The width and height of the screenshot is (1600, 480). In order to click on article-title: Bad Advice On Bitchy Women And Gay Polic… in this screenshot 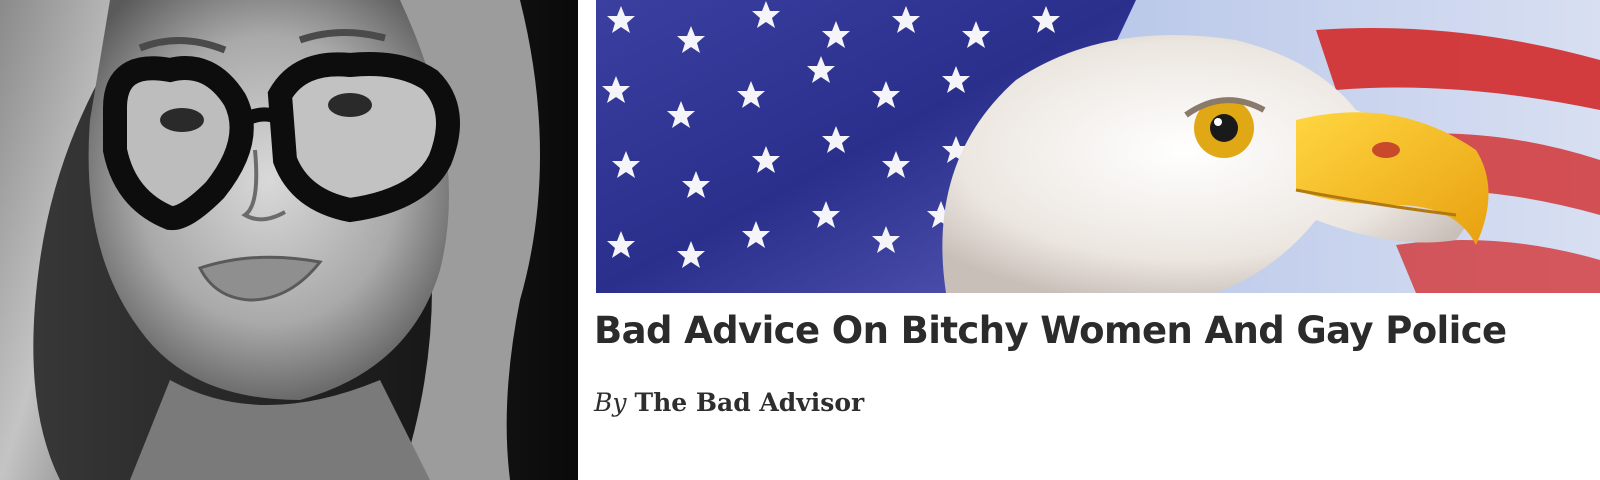, I will do `click(1094, 331)`.